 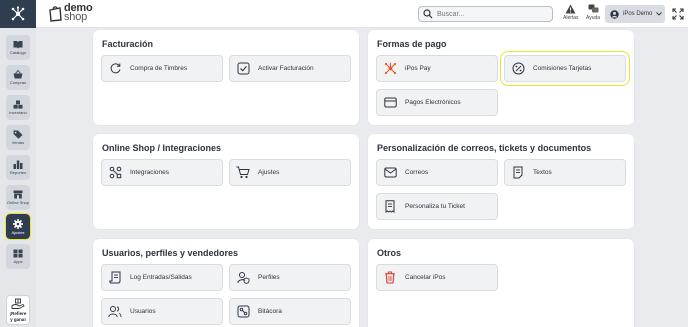 What do you see at coordinates (518, 172) in the screenshot?
I see `document-icon` at bounding box center [518, 172].